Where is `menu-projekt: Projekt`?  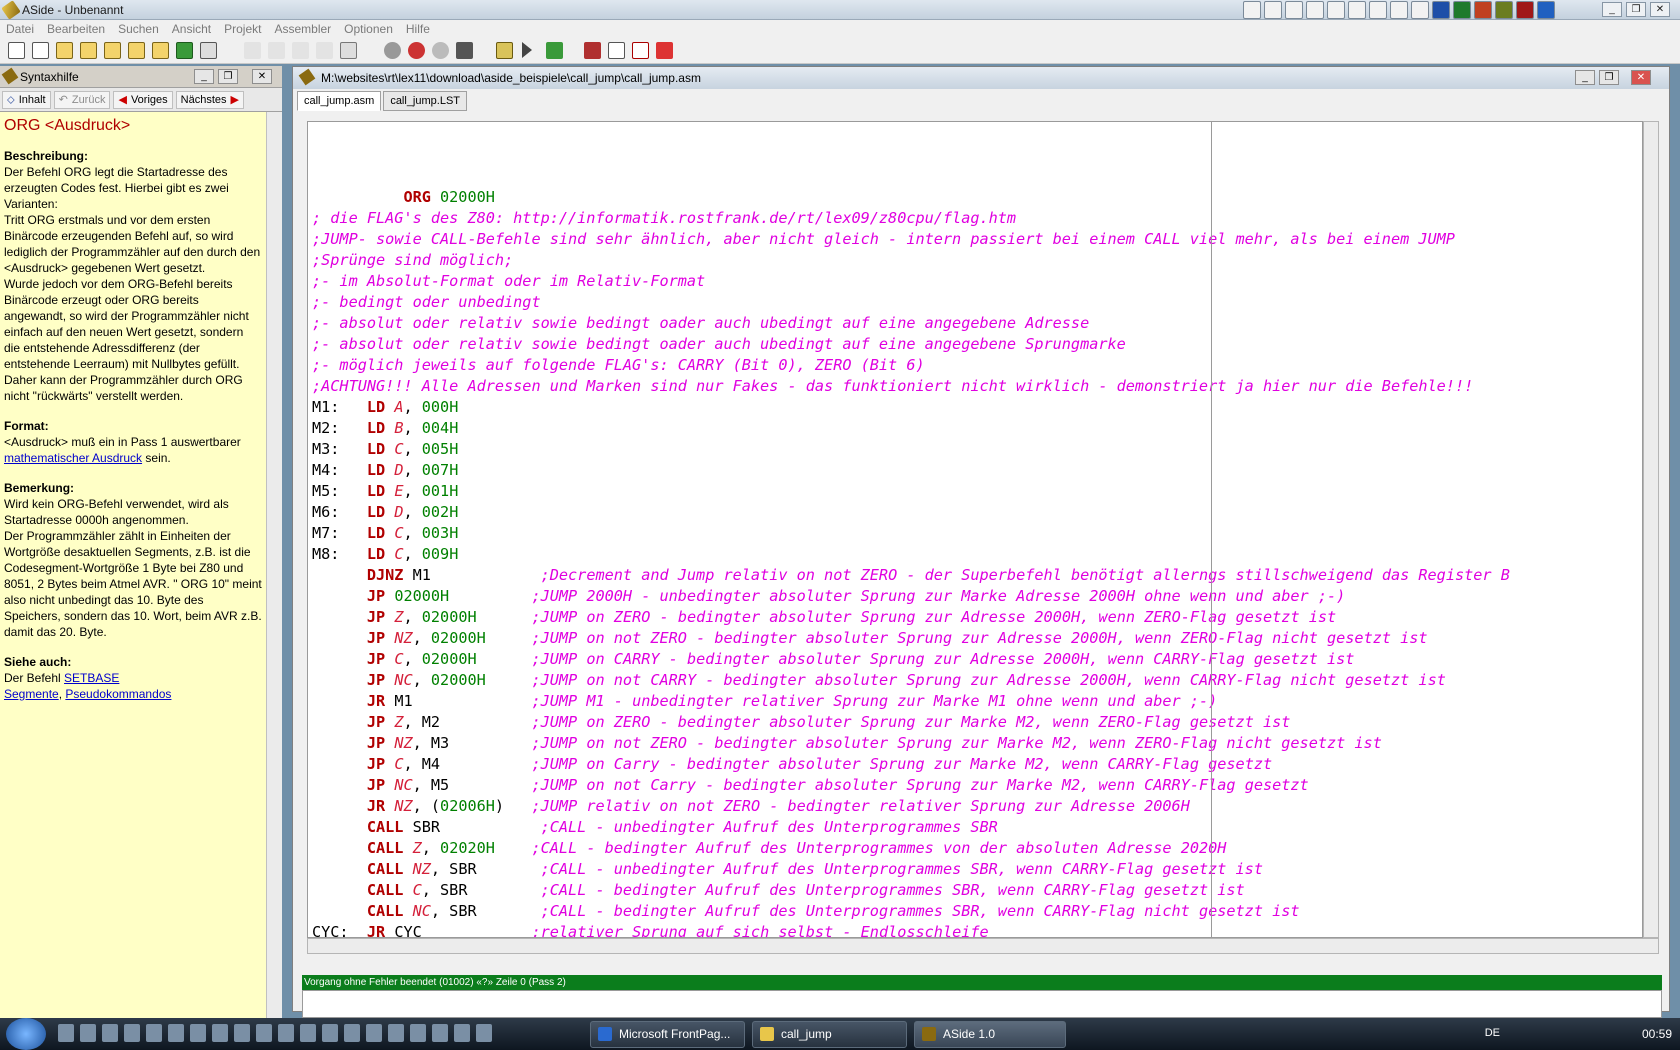 menu-projekt: Projekt is located at coordinates (246, 29).